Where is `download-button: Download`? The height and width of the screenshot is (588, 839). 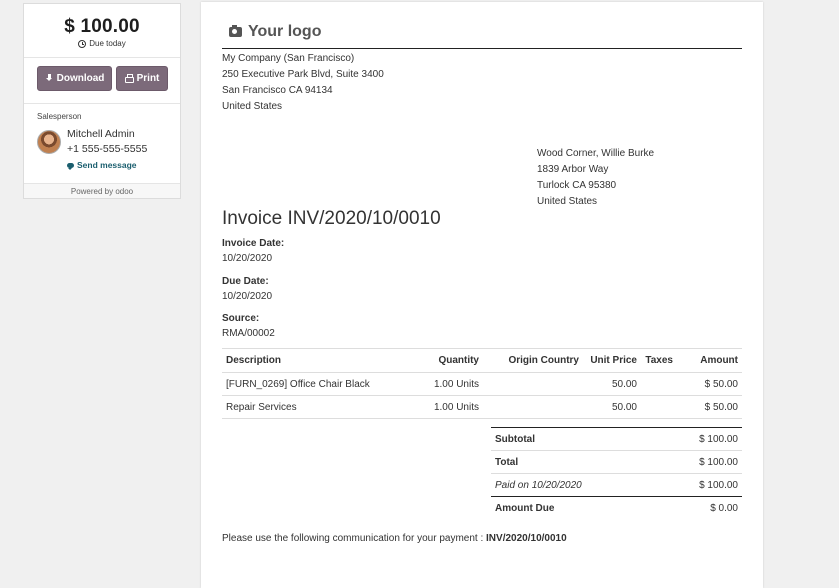
download-button: Download is located at coordinates (74, 78).